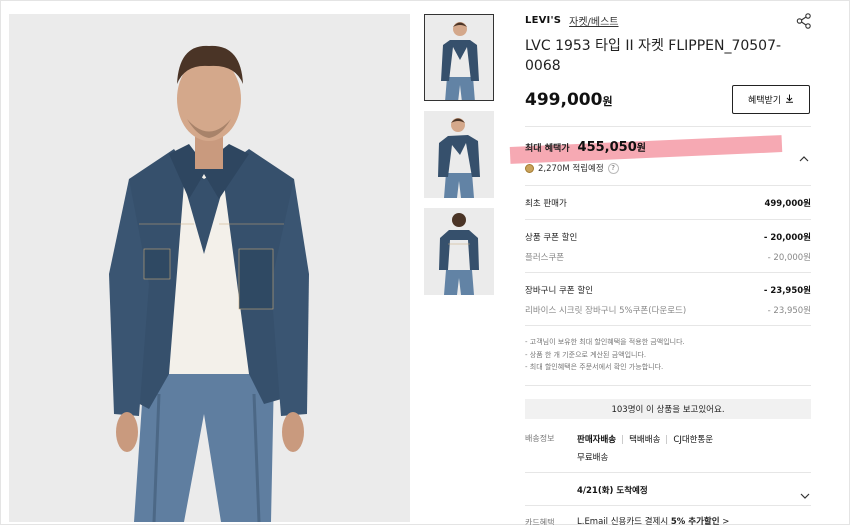 This screenshot has height=525, width=850. I want to click on carrier-name: CJ대한통운, so click(693, 440).